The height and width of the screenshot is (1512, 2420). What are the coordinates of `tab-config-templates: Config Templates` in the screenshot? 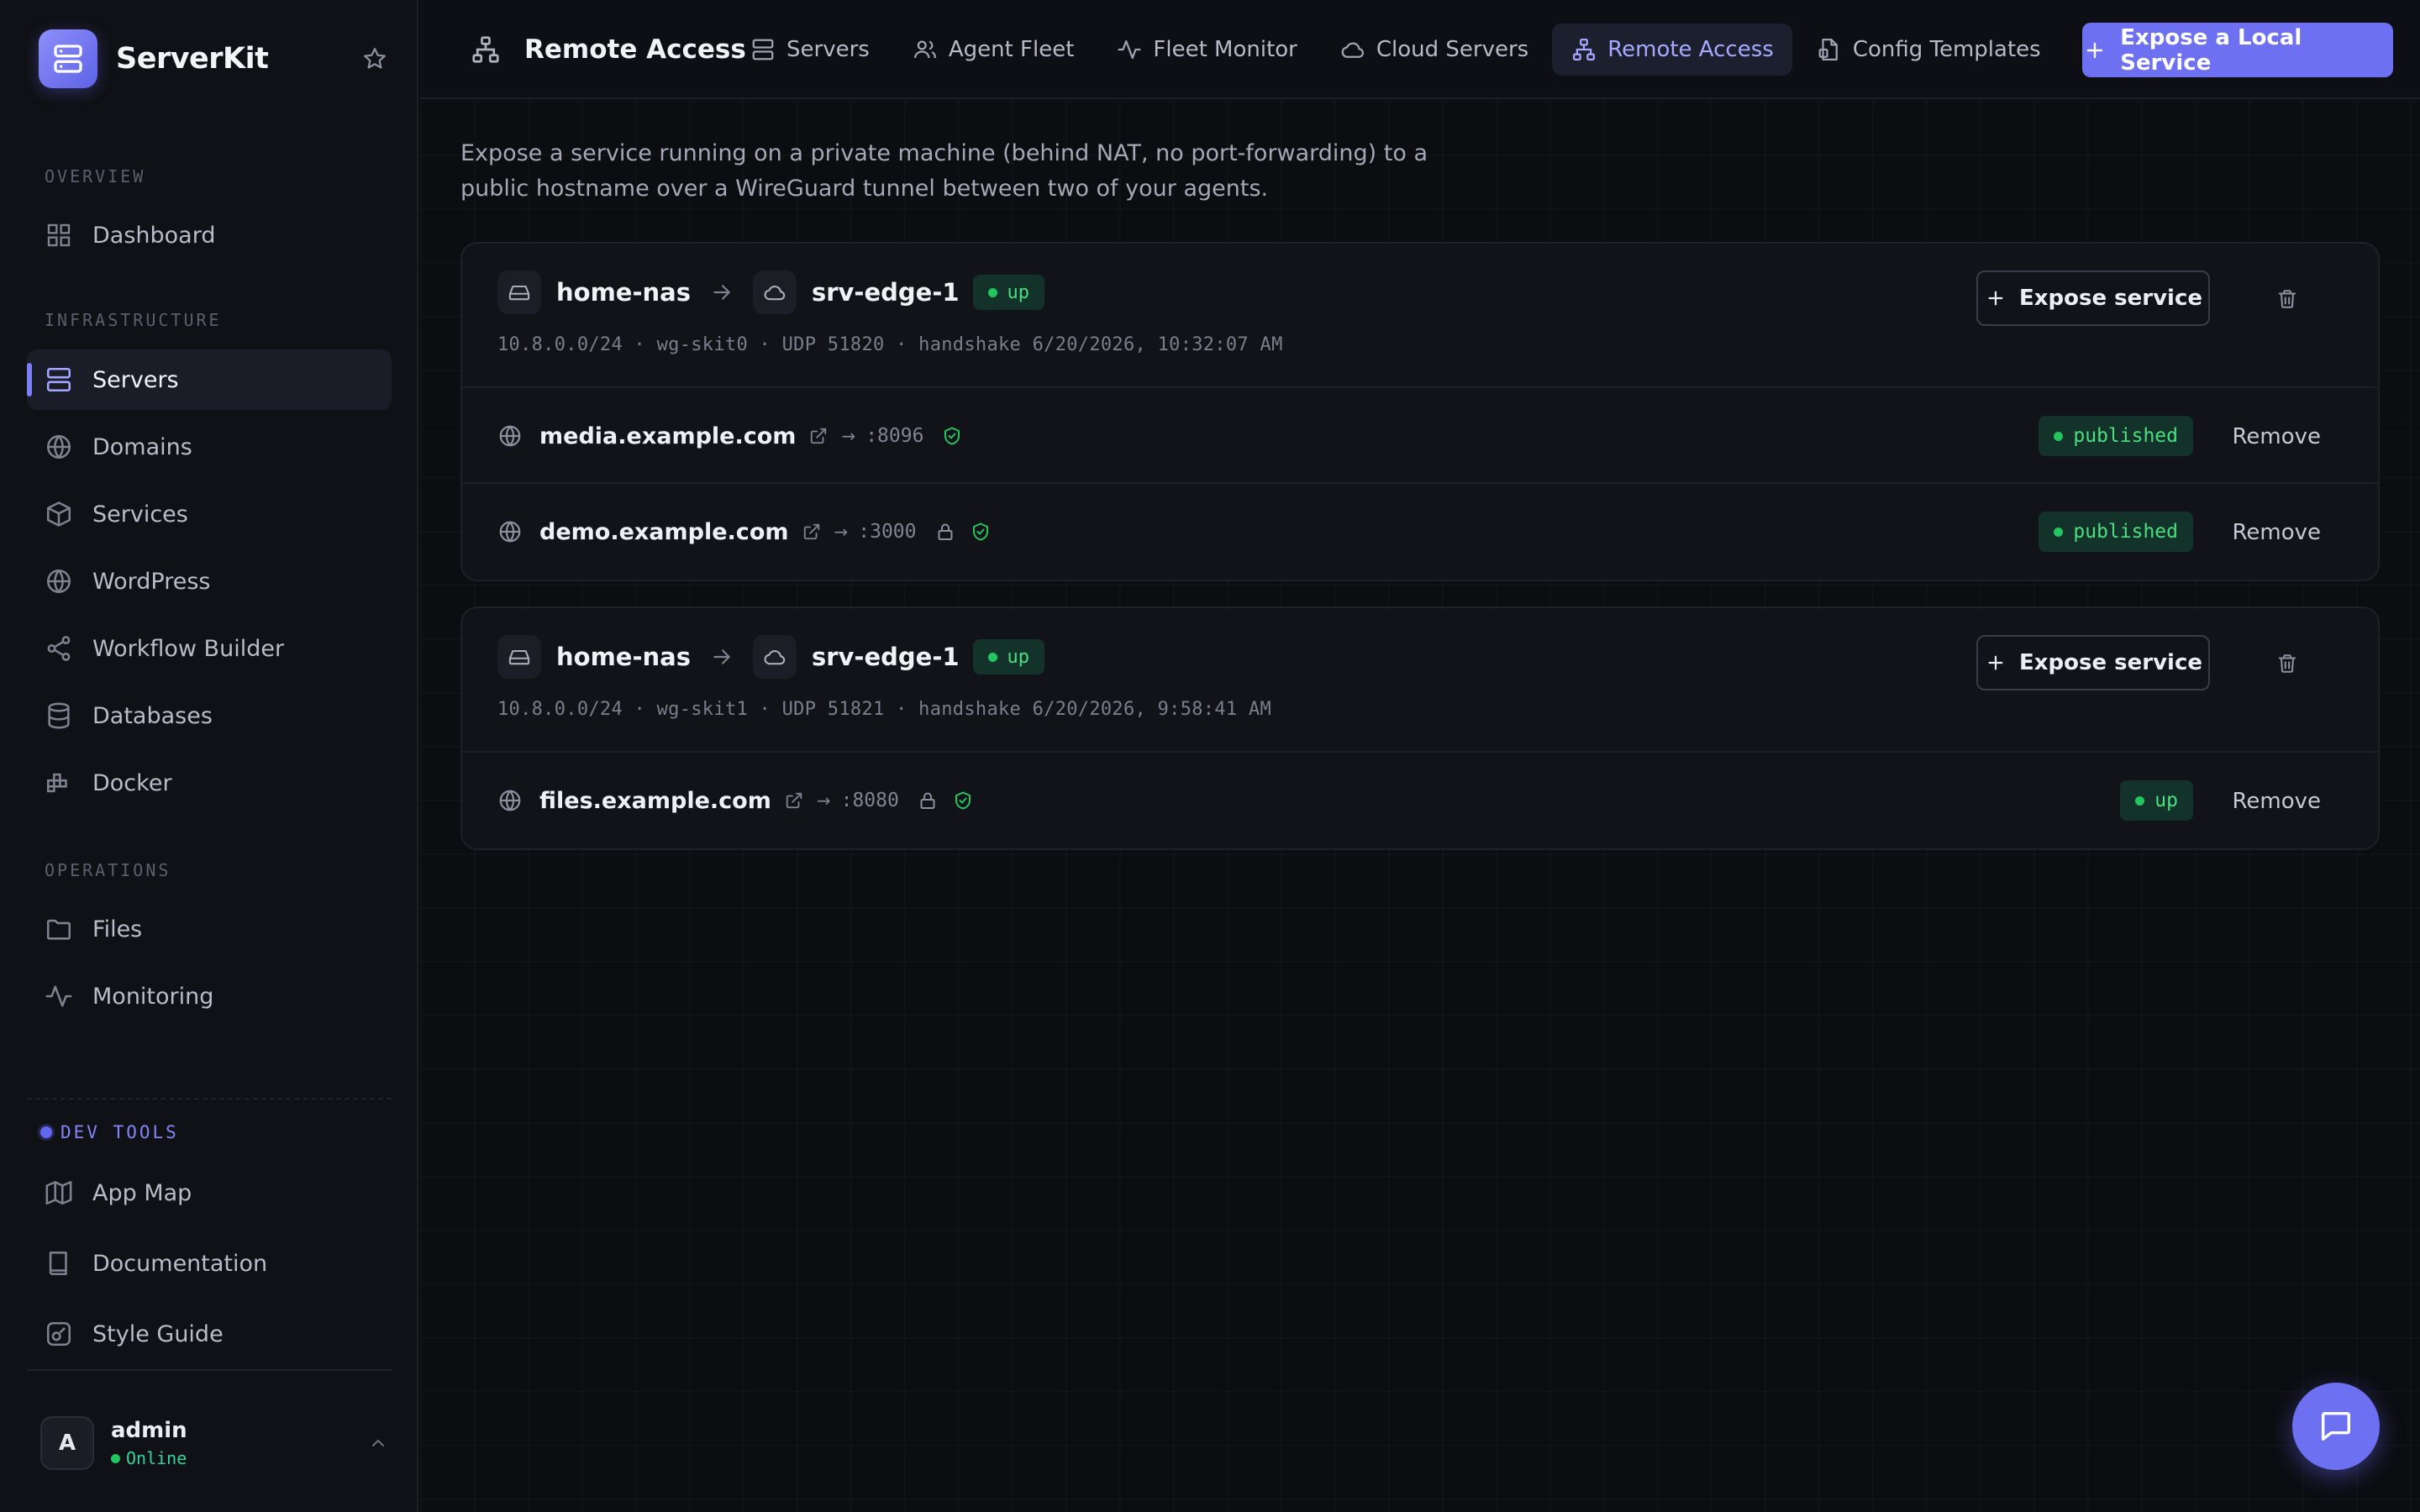 It's located at (1928, 50).